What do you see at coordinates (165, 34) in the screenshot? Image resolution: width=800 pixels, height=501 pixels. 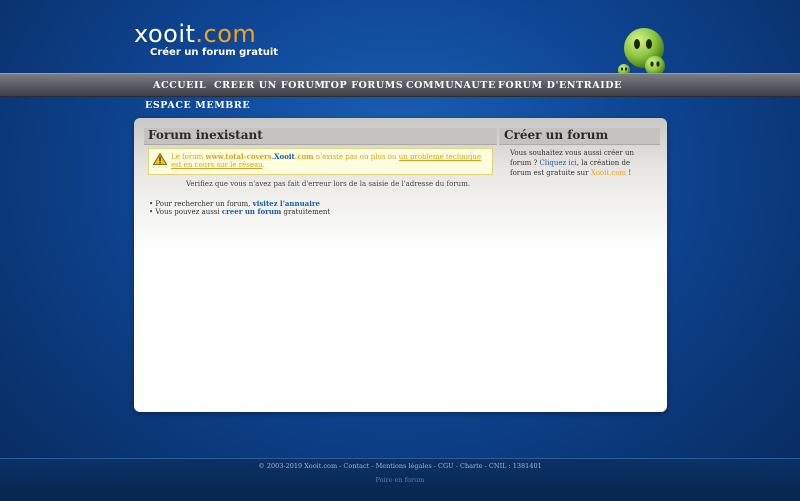 I see `logo-main: xooit` at bounding box center [165, 34].